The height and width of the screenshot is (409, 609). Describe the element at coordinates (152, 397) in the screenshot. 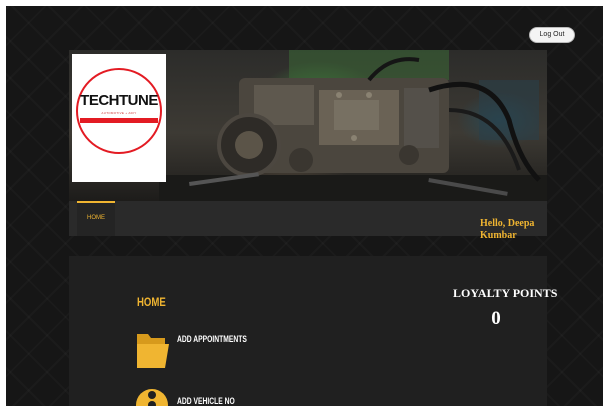

I see `wheel-icon` at that location.